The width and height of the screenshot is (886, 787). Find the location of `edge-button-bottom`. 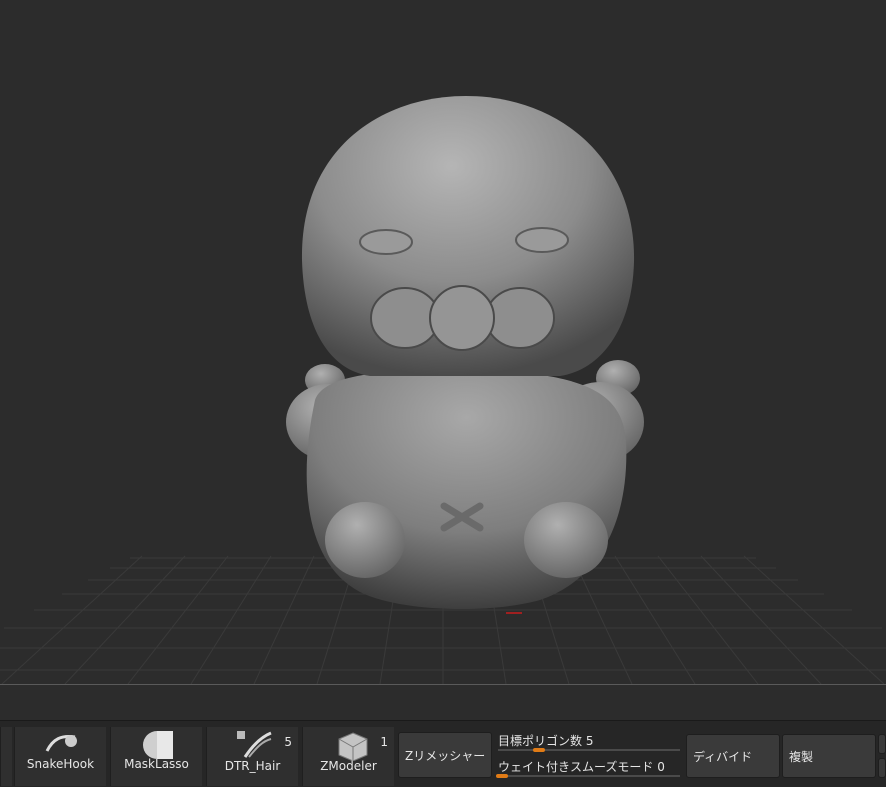

edge-button-bottom is located at coordinates (882, 768).